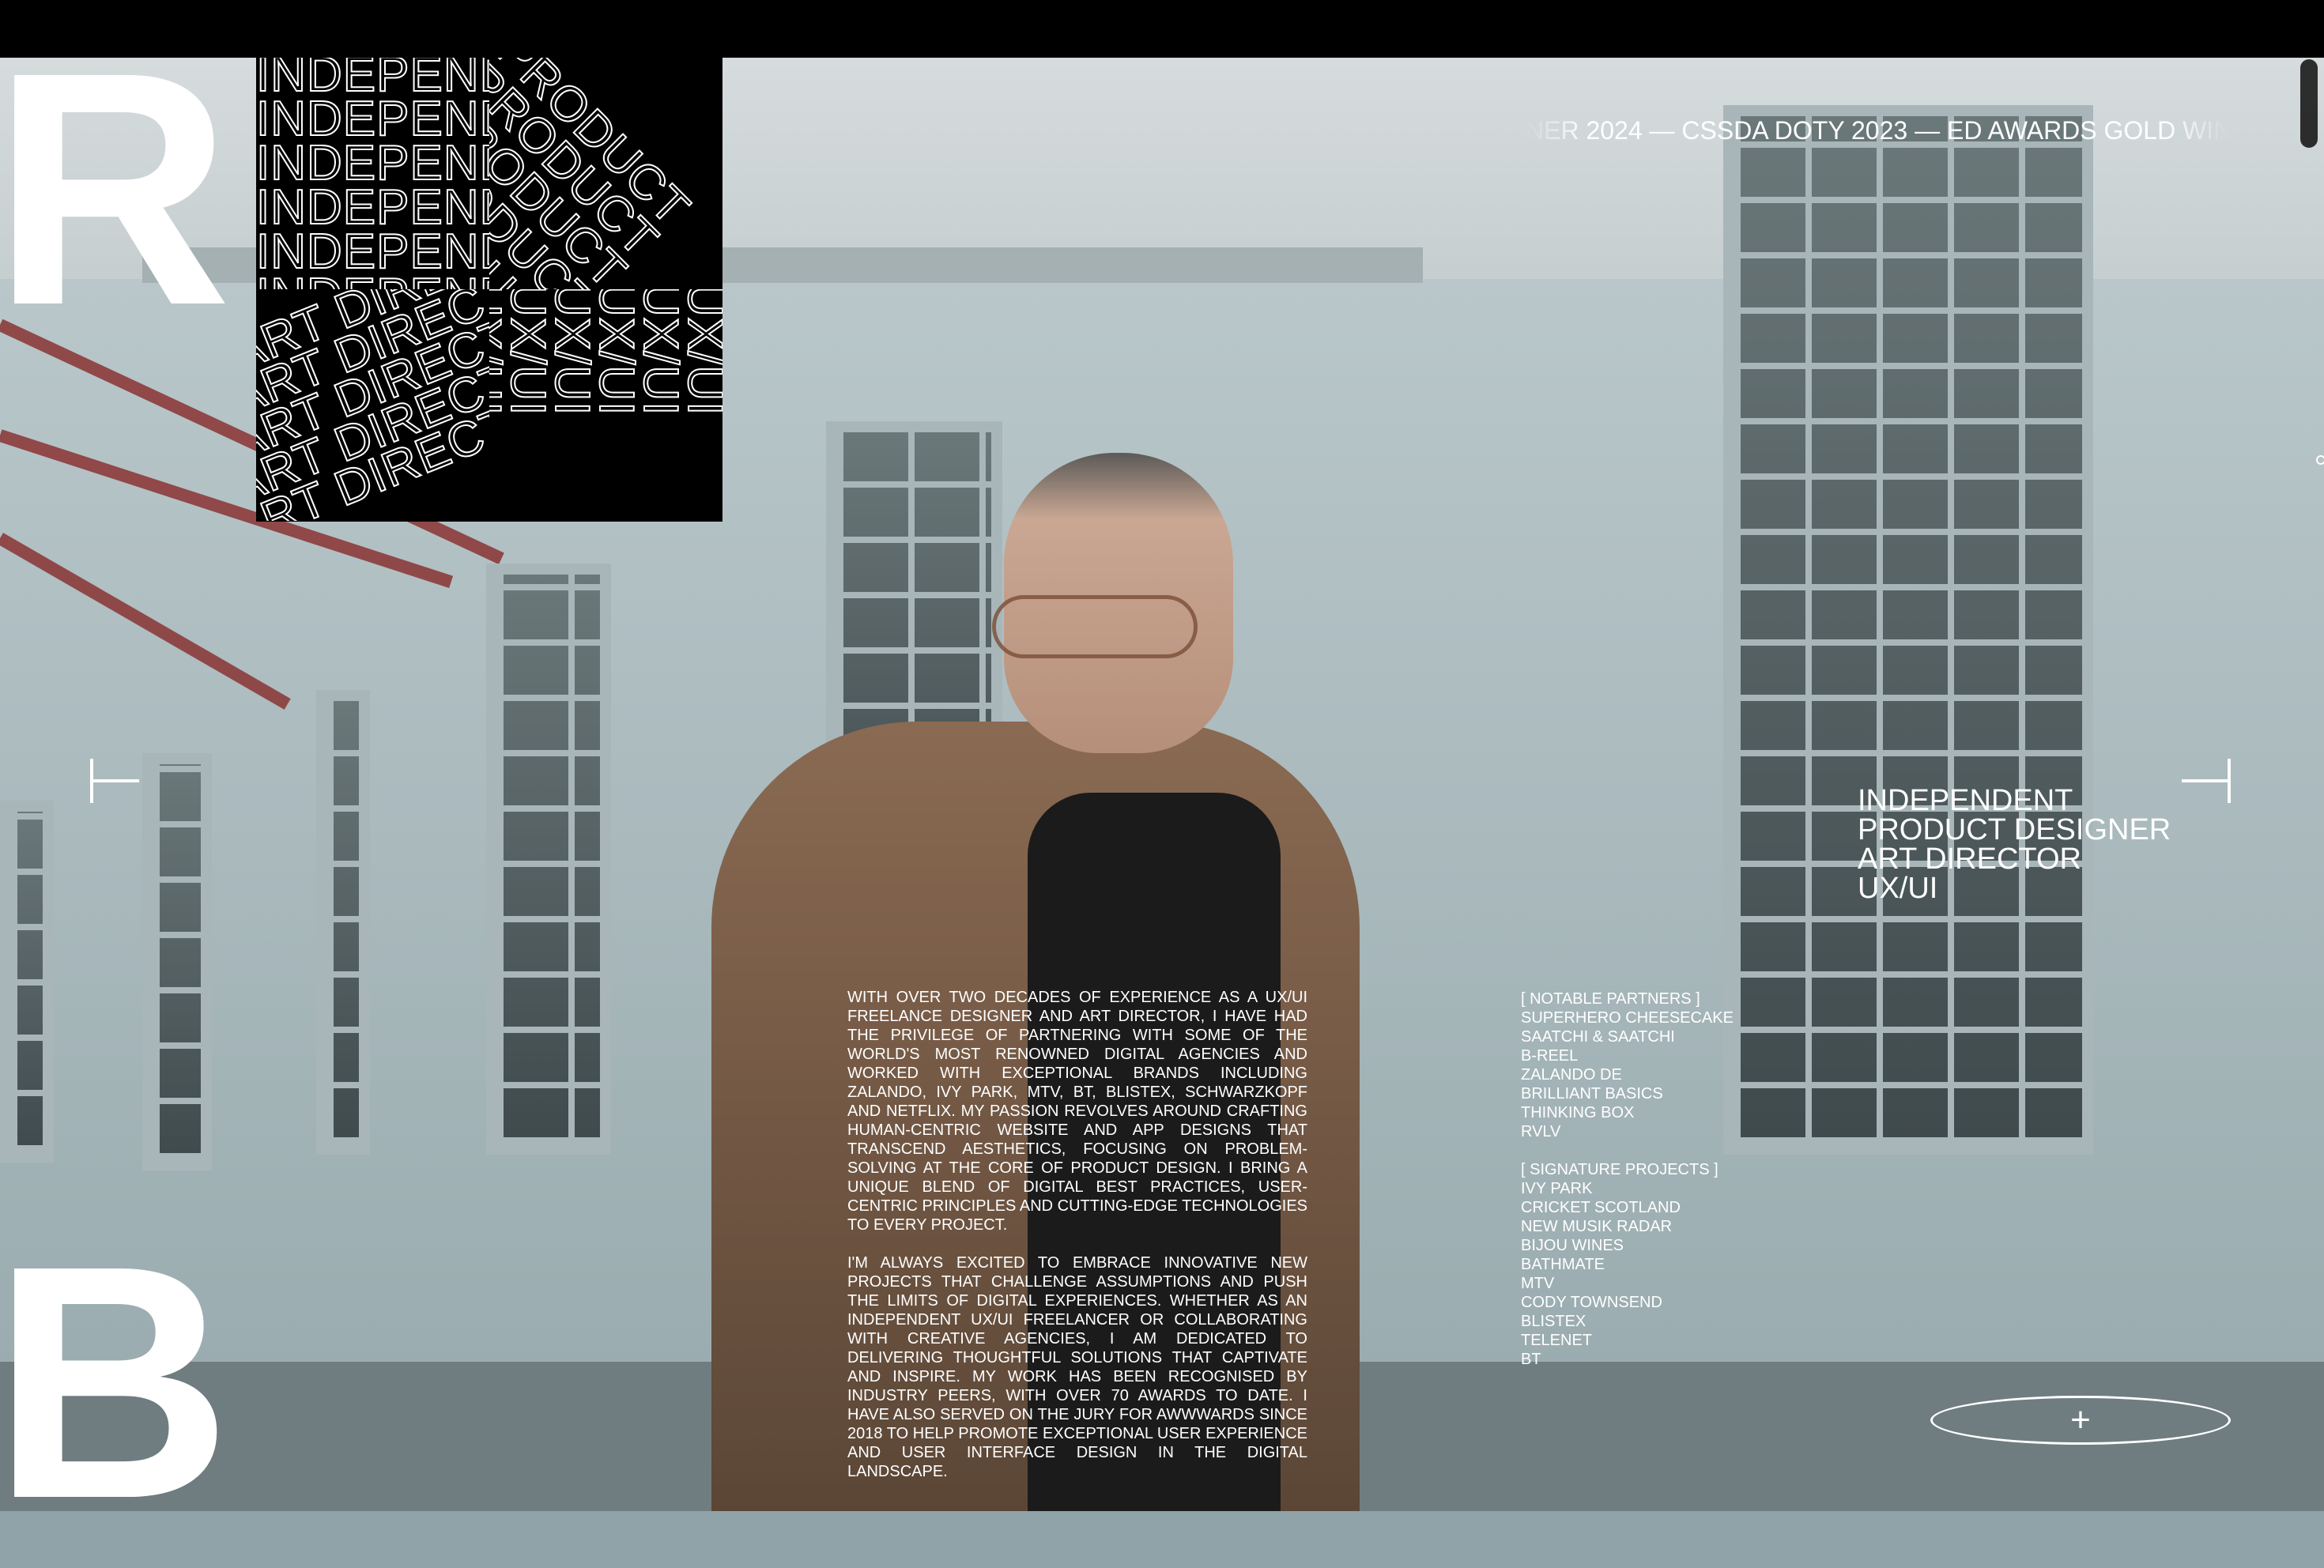  Describe the element at coordinates (1571, 1075) in the screenshot. I see `partner-item: ZALANDO DE` at that location.